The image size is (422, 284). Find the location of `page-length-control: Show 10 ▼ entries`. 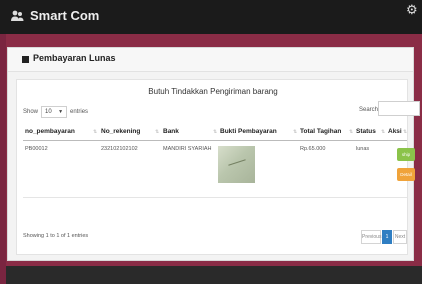

page-length-control: Show 10 ▼ entries is located at coordinates (55, 112).